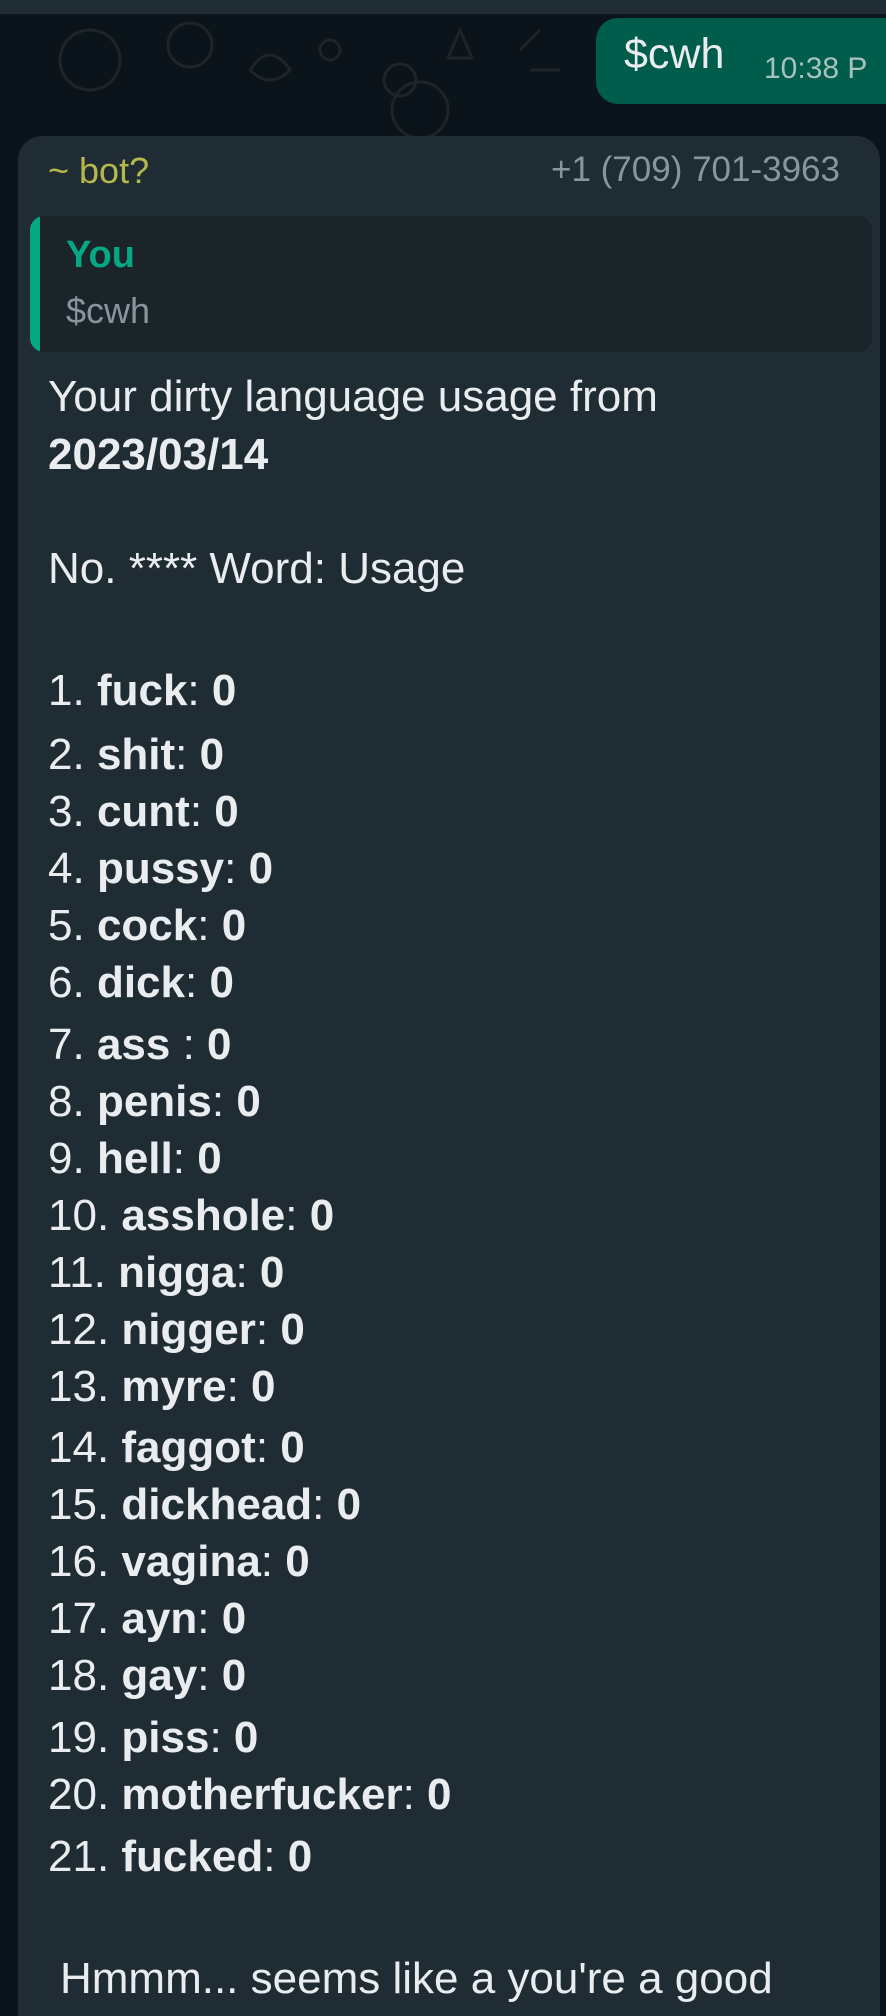 The width and height of the screenshot is (886, 2016). I want to click on list-item: 18. gay: 0, so click(147, 1676).